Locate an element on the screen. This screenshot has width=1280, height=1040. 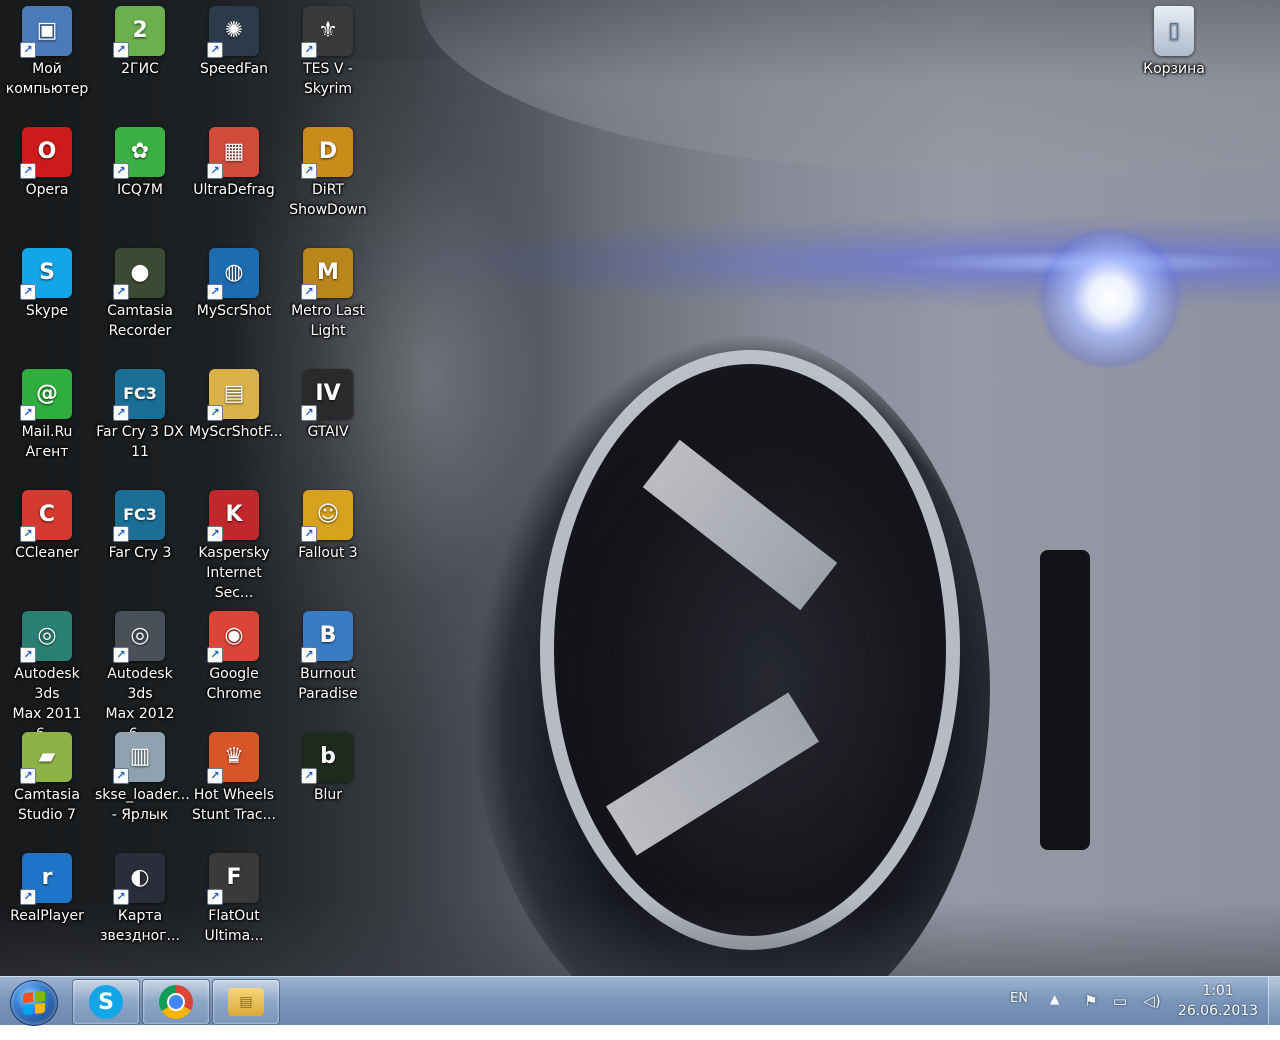
desktop-icon-label: Blur is located at coordinates (328, 795).